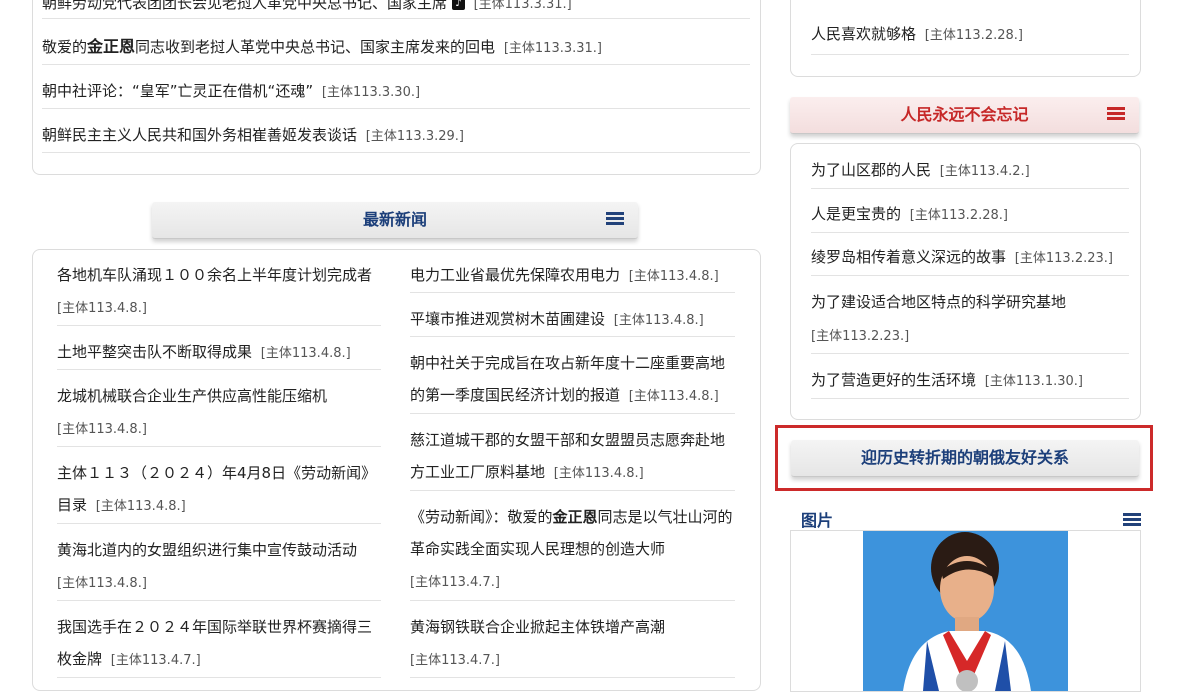  Describe the element at coordinates (219, 567) in the screenshot. I see `list-item: 黄海北道内的女盟组织进行集中宣传鼓动活动 [主体113.4.8.]` at that location.